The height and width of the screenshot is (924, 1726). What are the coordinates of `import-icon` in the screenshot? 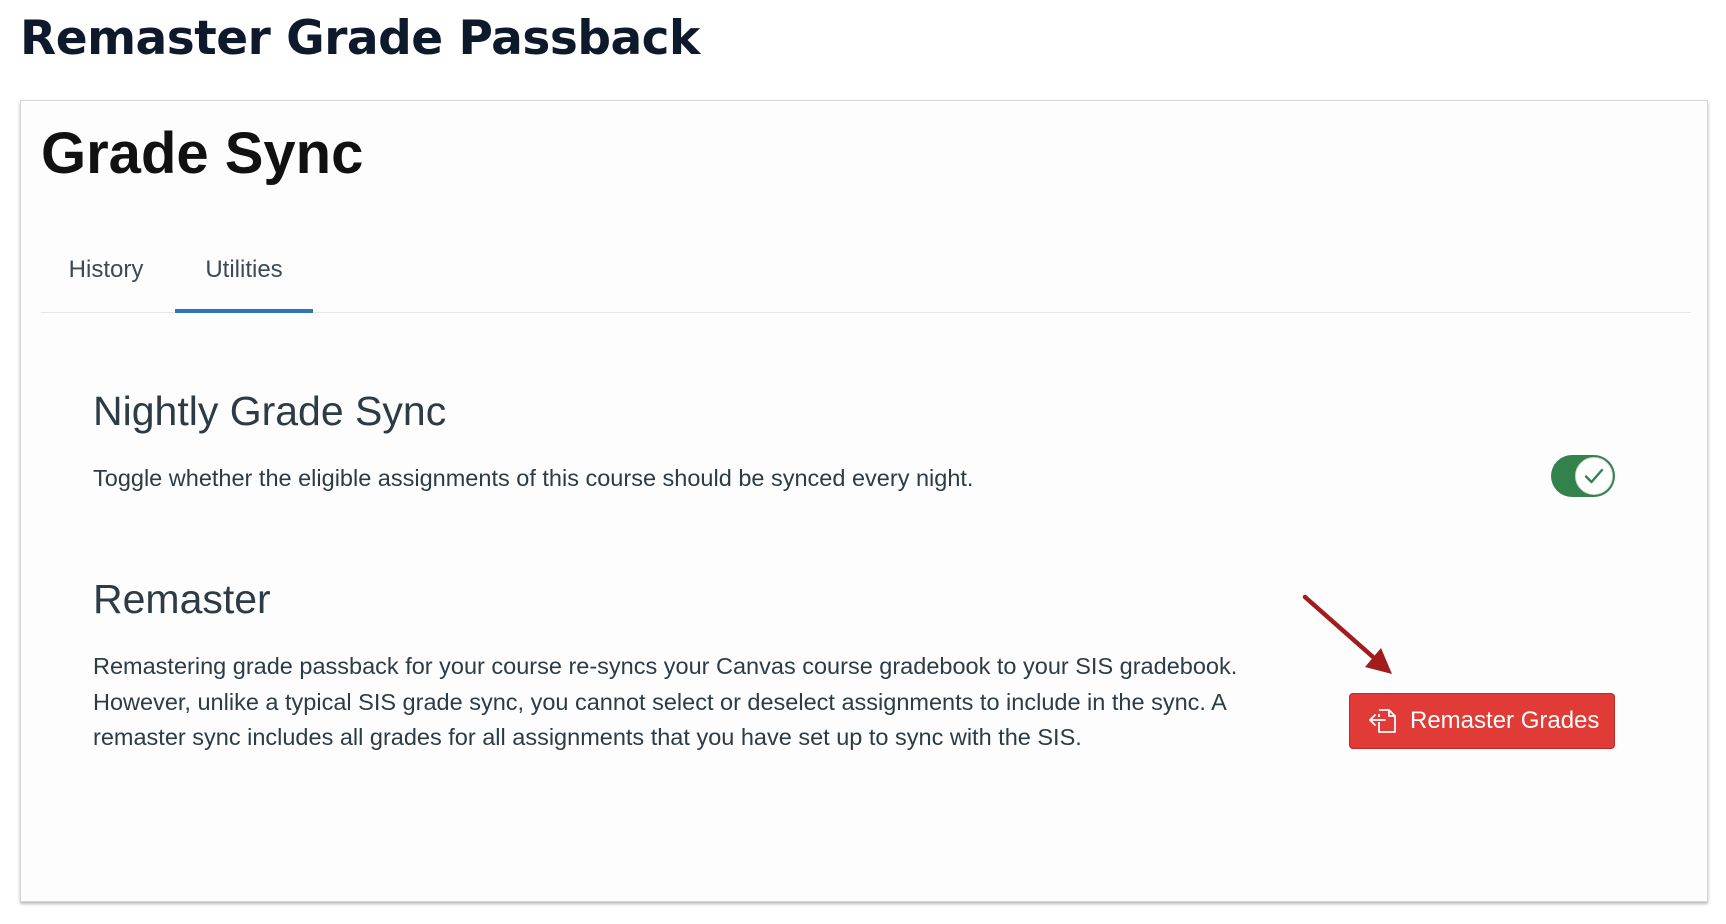 It's located at (1382, 721).